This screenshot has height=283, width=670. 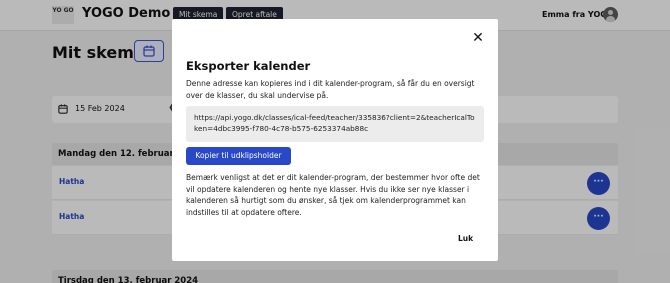 I want to click on close-icon: ✕, so click(x=478, y=38).